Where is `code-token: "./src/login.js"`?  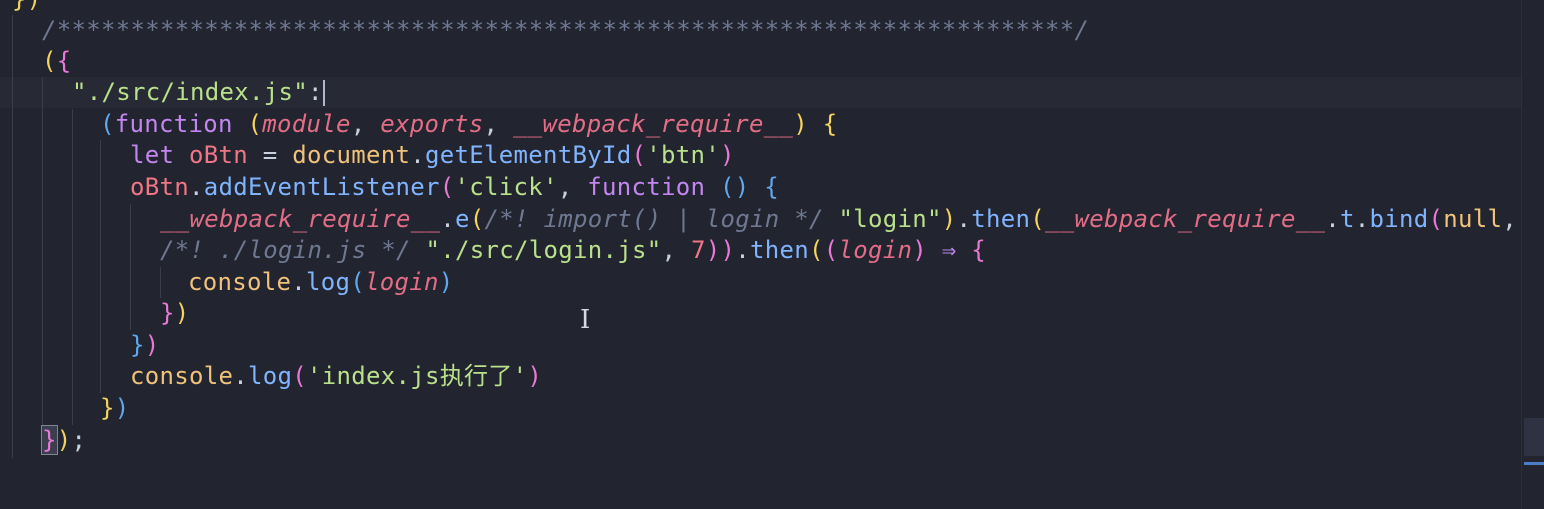
code-token: "./src/login.js" is located at coordinates (543, 250).